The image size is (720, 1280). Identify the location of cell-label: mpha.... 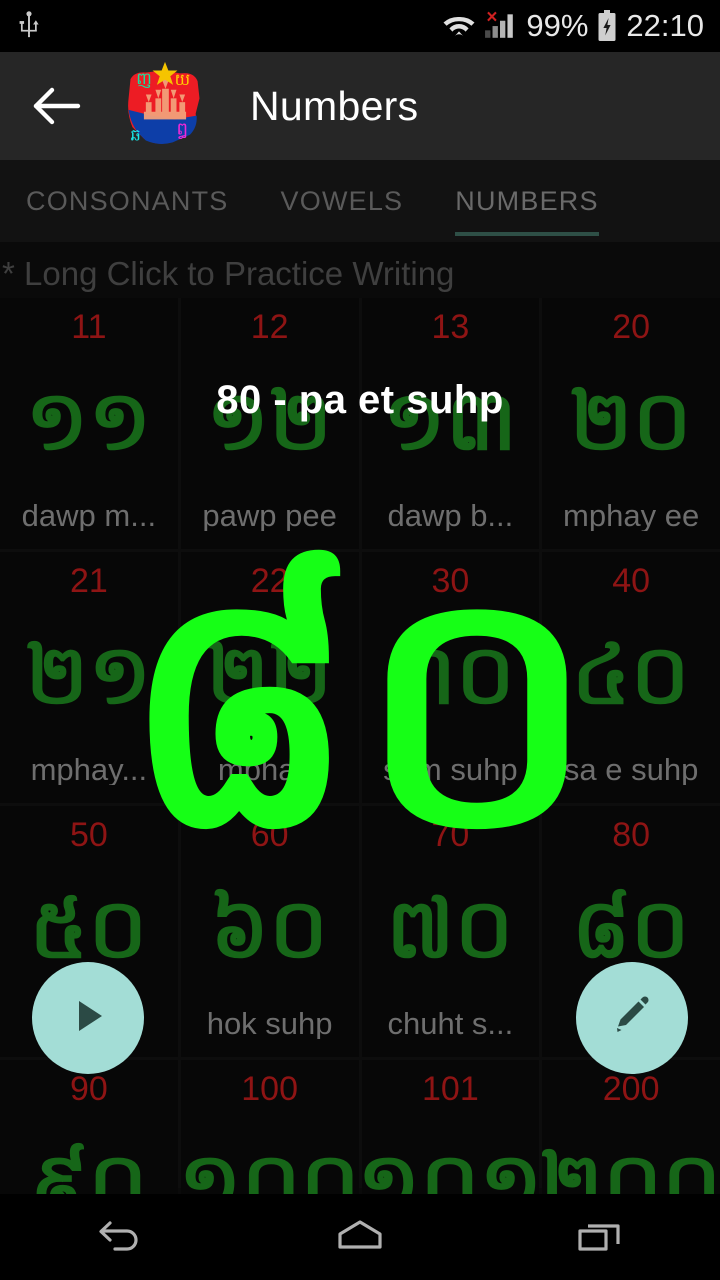
(269, 769).